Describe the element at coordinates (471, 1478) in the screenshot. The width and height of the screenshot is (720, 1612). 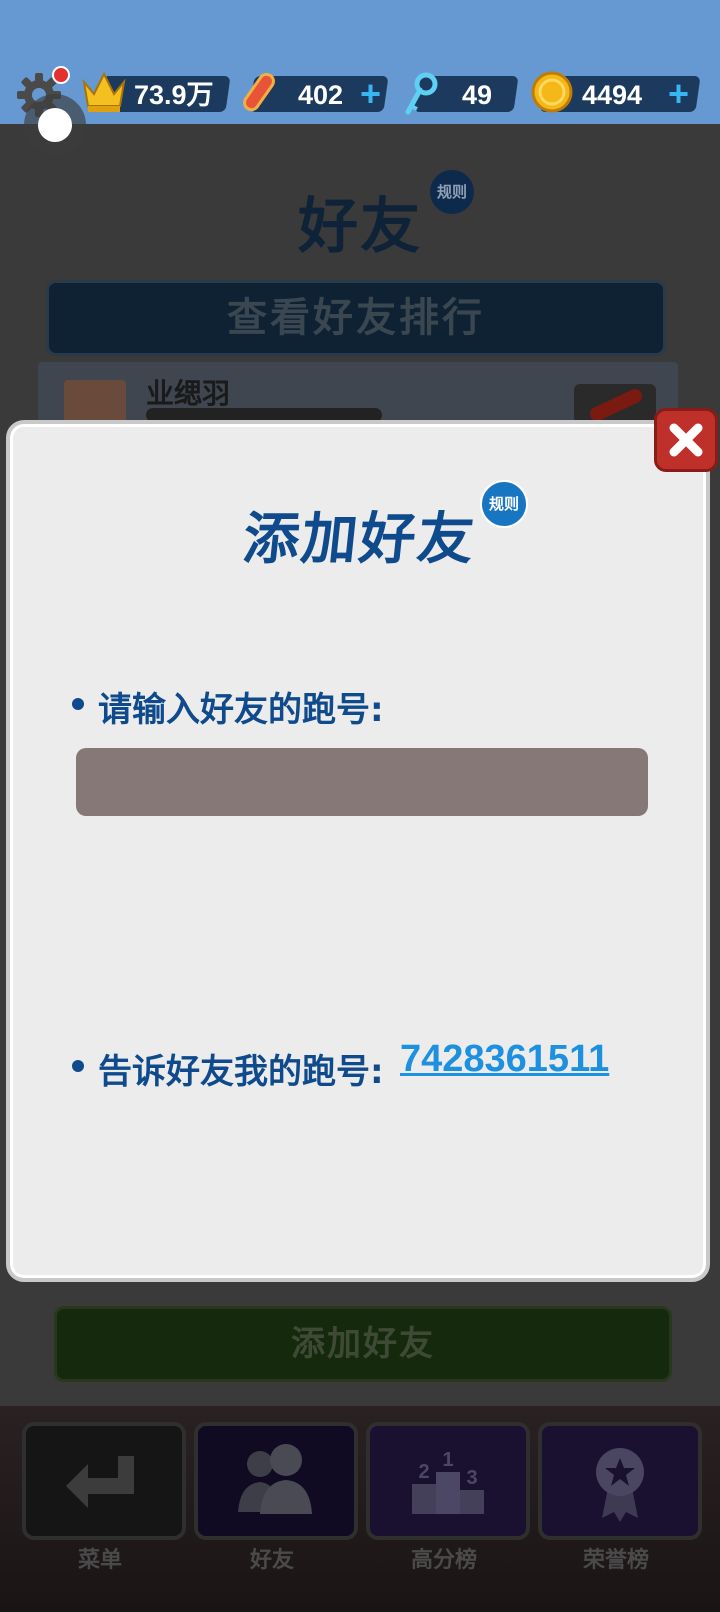
I see `svg-text: 3` at that location.